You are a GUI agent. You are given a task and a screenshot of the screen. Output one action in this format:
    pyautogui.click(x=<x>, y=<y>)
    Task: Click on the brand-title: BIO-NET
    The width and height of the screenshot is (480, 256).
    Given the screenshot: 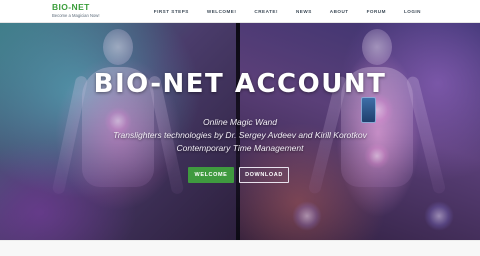 What is the action you would take?
    pyautogui.click(x=71, y=7)
    